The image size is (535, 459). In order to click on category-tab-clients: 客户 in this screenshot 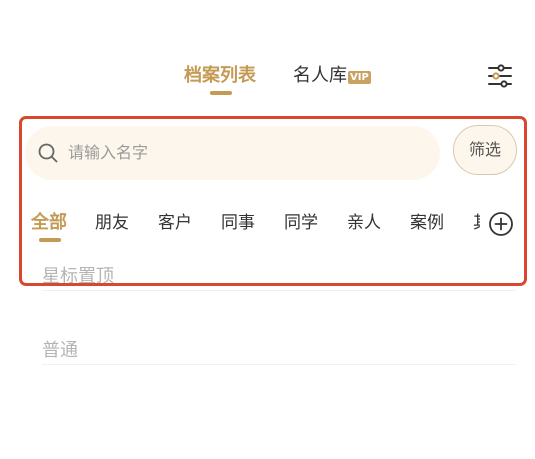, I will do `click(175, 223)`.